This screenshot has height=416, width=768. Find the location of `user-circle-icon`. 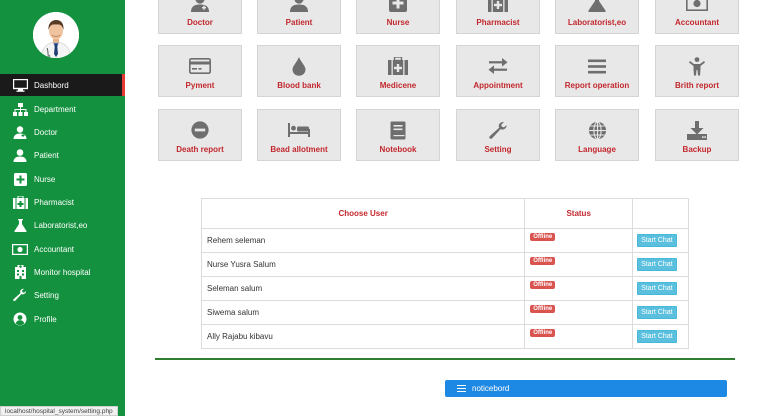

user-circle-icon is located at coordinates (20, 319).